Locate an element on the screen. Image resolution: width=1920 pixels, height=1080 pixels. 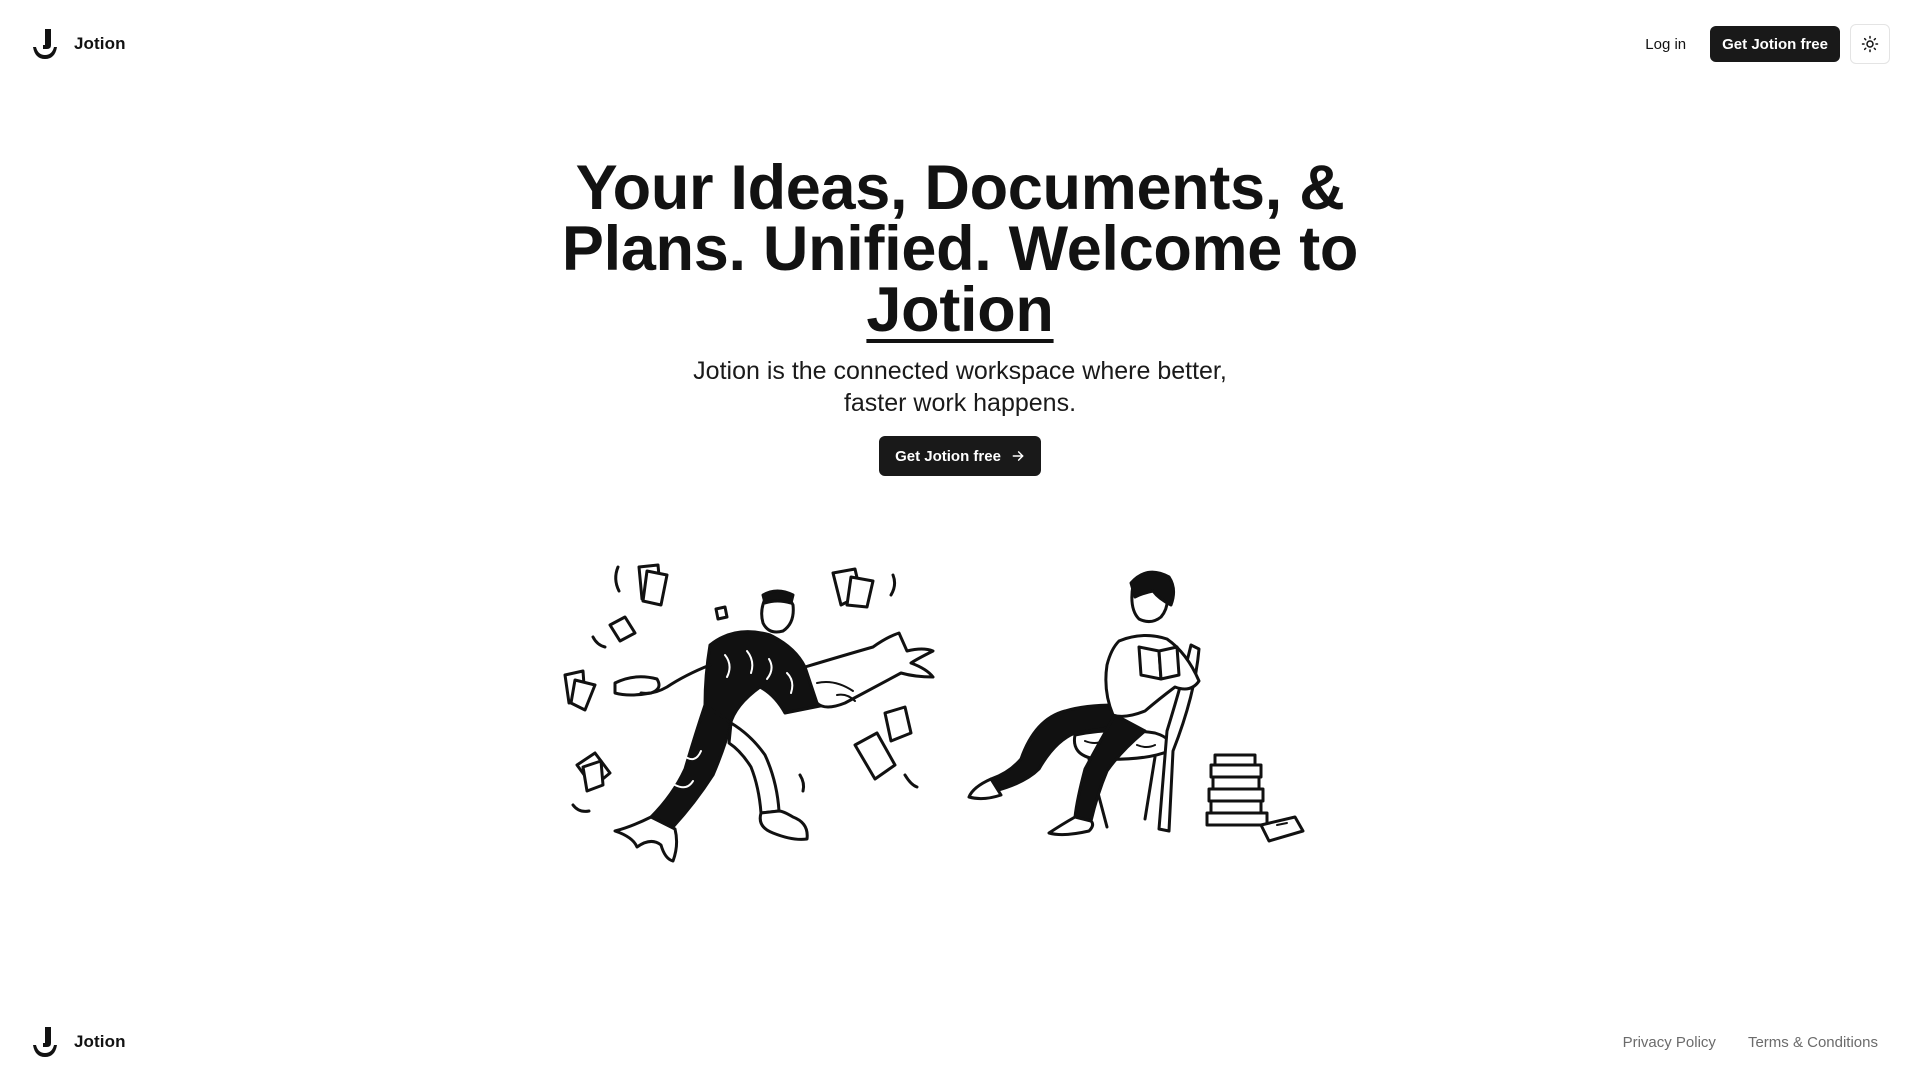
theme-toggle-button is located at coordinates (1870, 44).